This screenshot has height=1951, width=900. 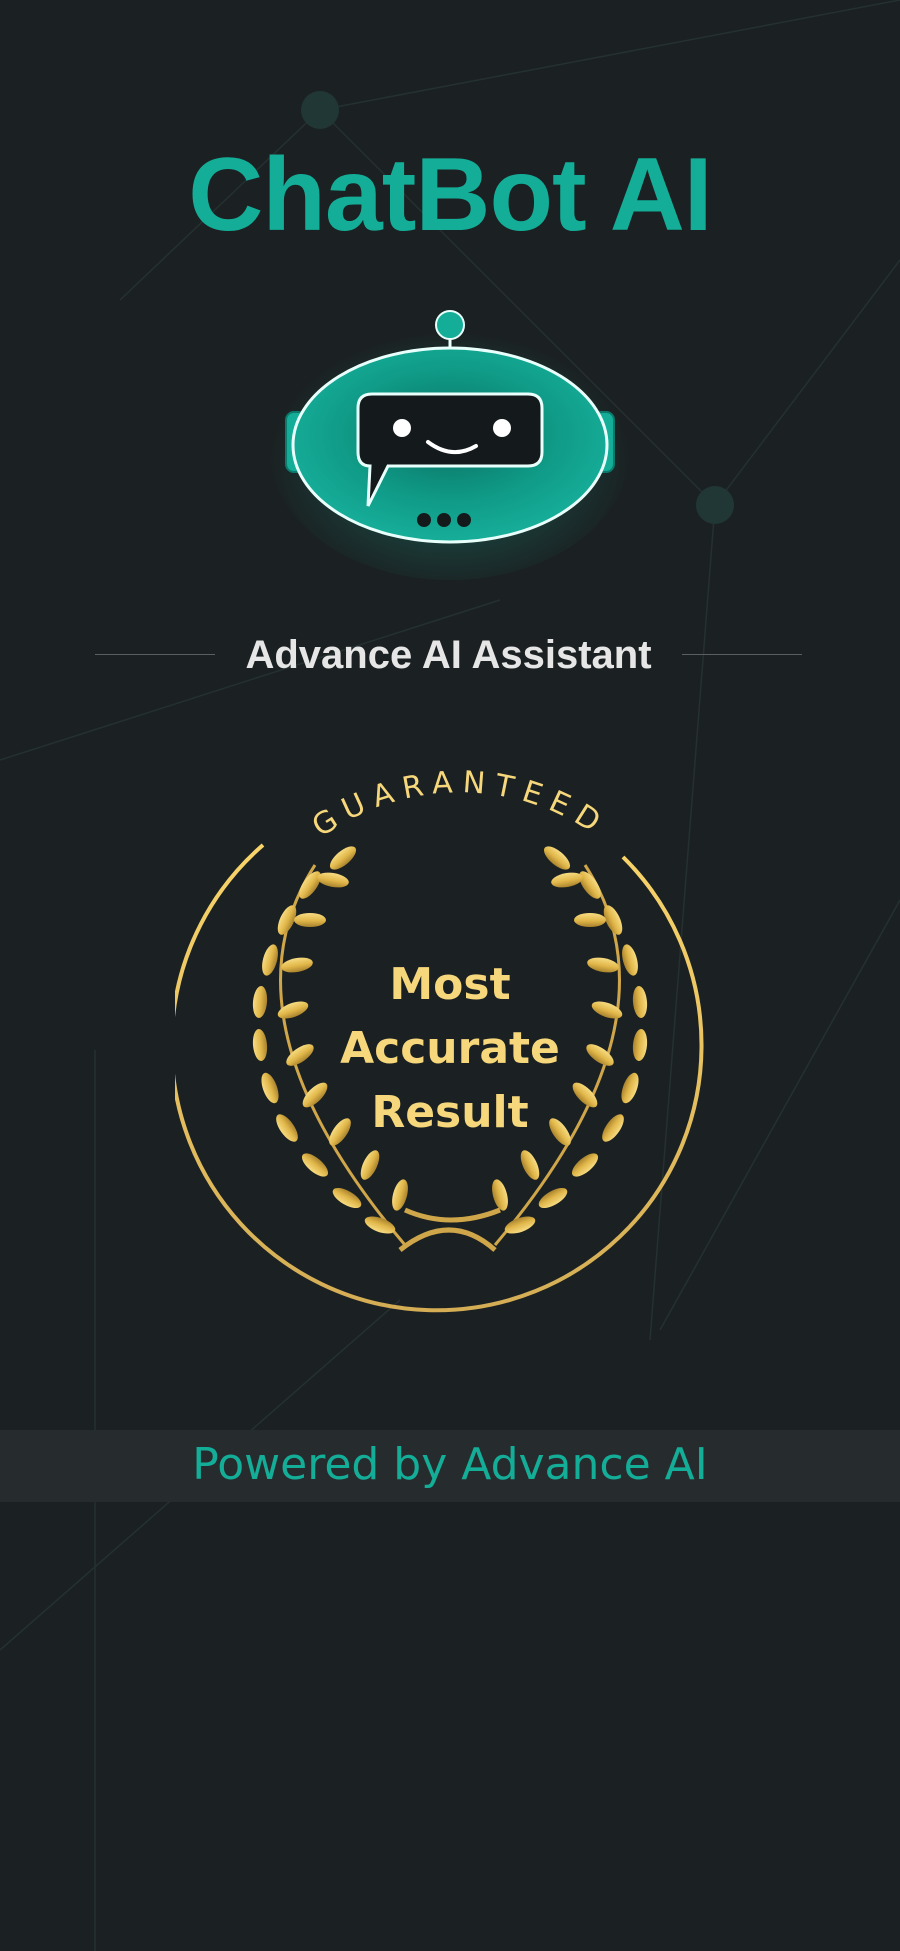 I want to click on divider-right, so click(x=742, y=654).